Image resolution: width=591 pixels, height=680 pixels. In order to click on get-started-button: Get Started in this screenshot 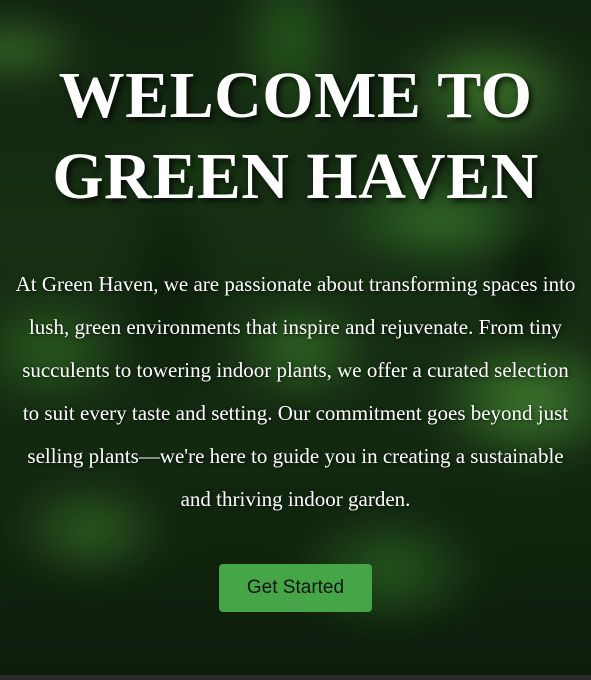, I will do `click(295, 588)`.